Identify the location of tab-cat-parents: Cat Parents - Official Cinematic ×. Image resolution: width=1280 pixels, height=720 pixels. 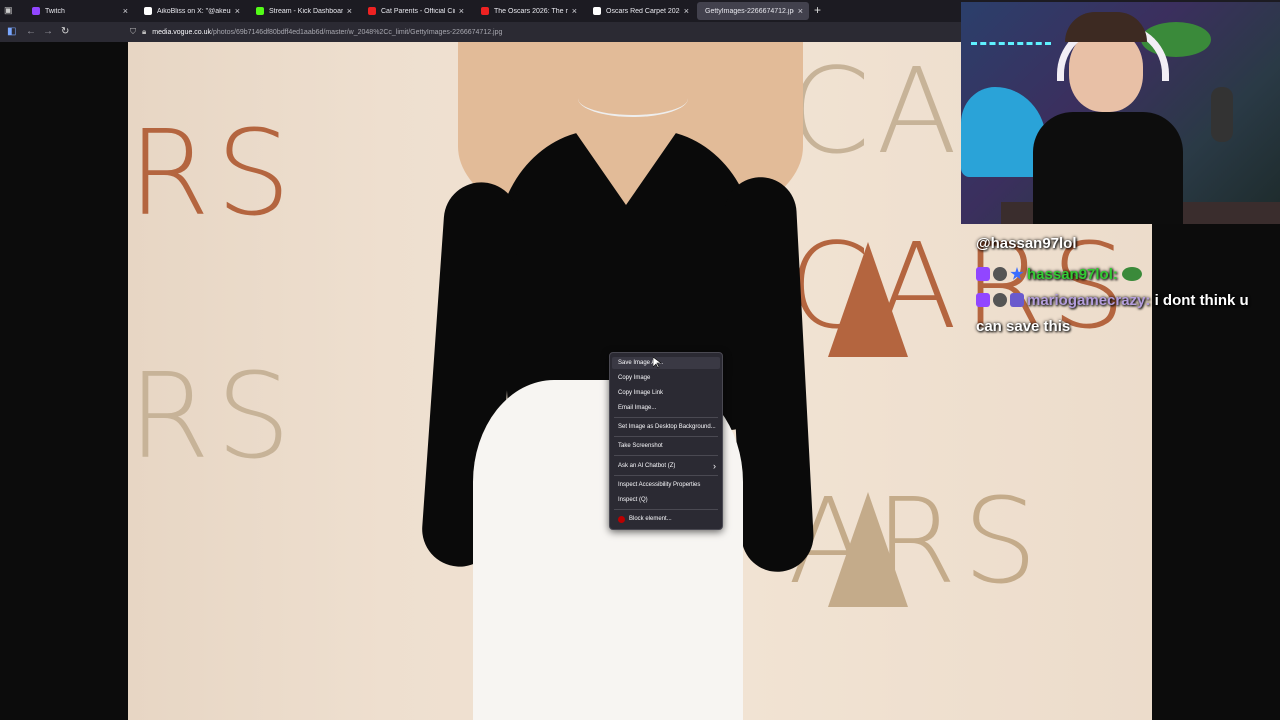
(415, 11).